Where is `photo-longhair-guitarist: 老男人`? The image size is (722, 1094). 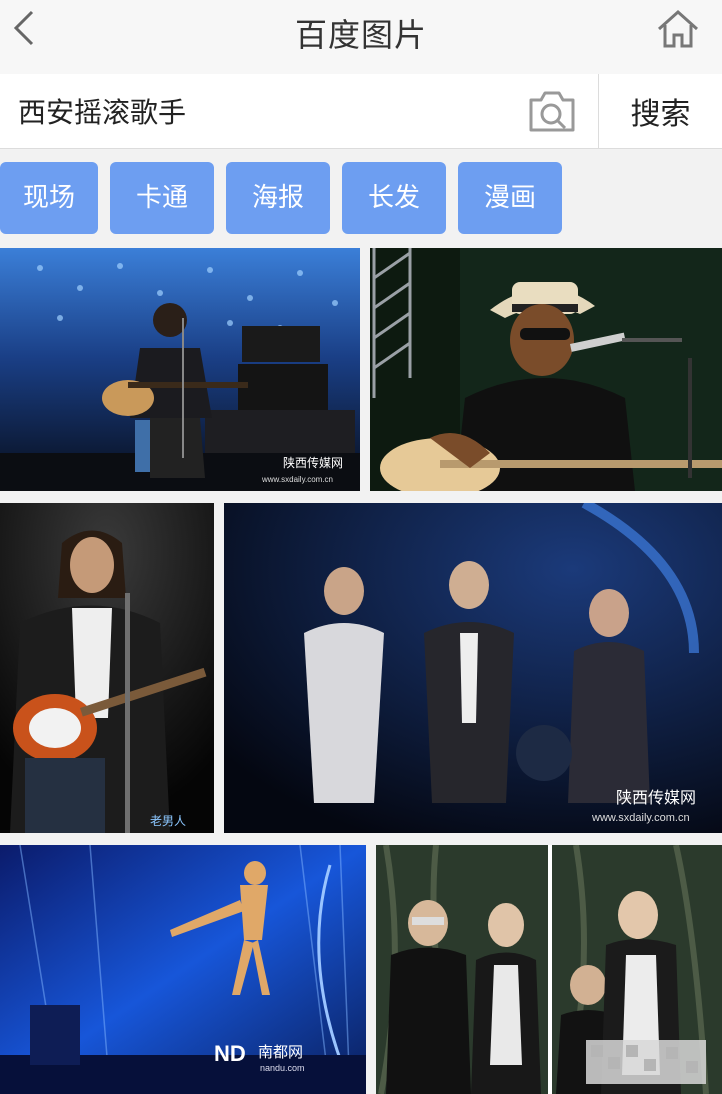 photo-longhair-guitarist: 老男人 is located at coordinates (107, 668).